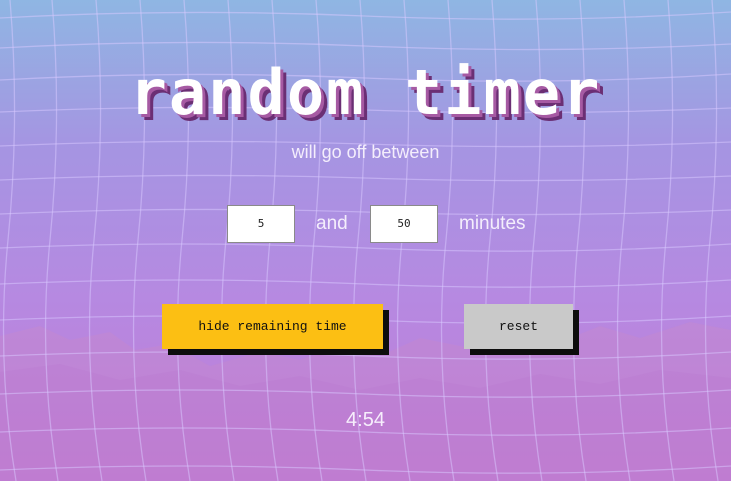 The height and width of the screenshot is (481, 731). What do you see at coordinates (518, 326) in the screenshot?
I see `reset-button: reset` at bounding box center [518, 326].